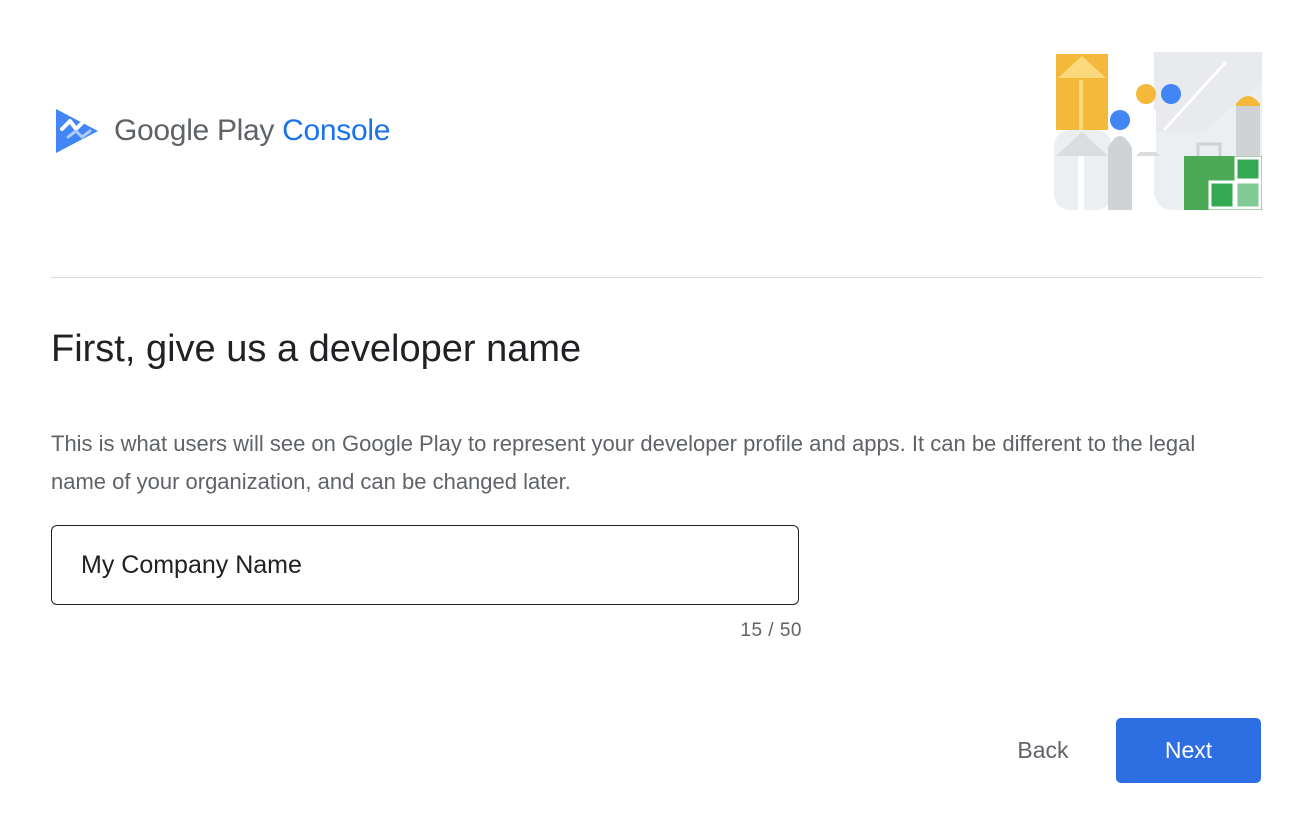 The height and width of the screenshot is (822, 1308). I want to click on developer-name-field, so click(425, 565).